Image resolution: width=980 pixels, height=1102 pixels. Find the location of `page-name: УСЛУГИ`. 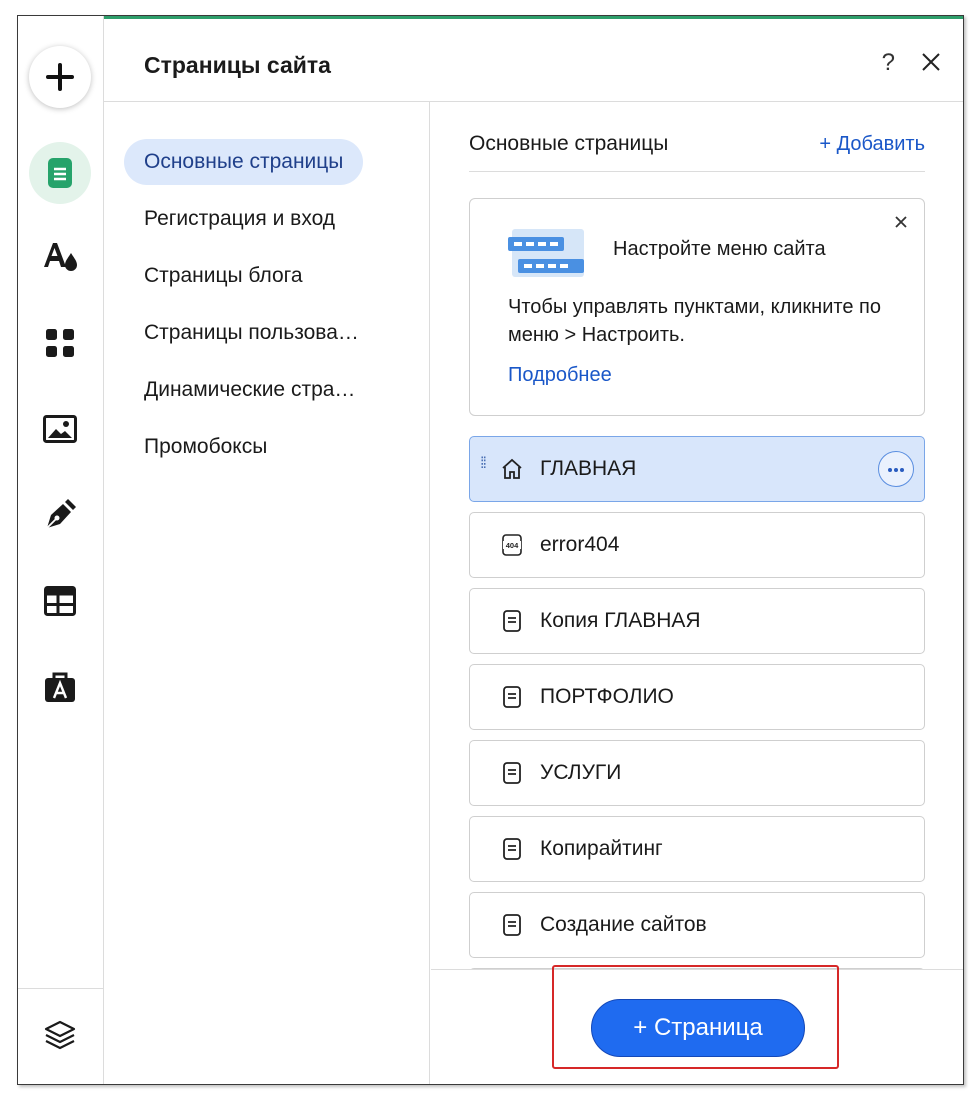

page-name: УСЛУГИ is located at coordinates (581, 772).